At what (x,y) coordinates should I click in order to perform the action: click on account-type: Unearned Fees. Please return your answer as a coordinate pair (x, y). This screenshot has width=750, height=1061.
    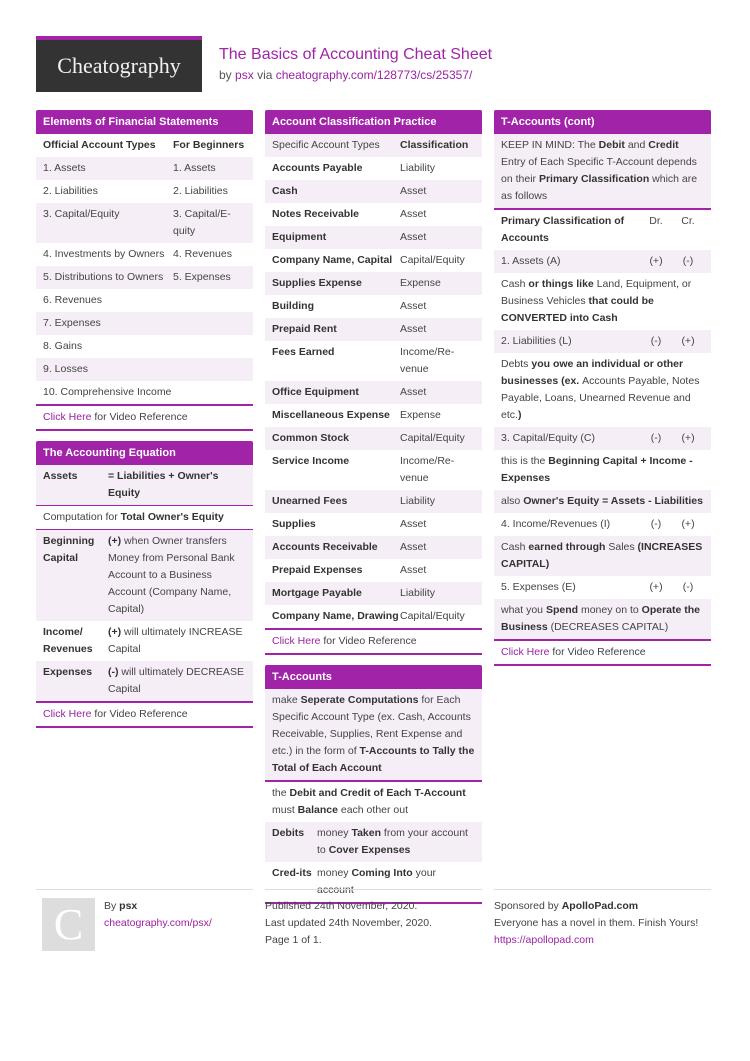
    Looking at the image, I should click on (310, 501).